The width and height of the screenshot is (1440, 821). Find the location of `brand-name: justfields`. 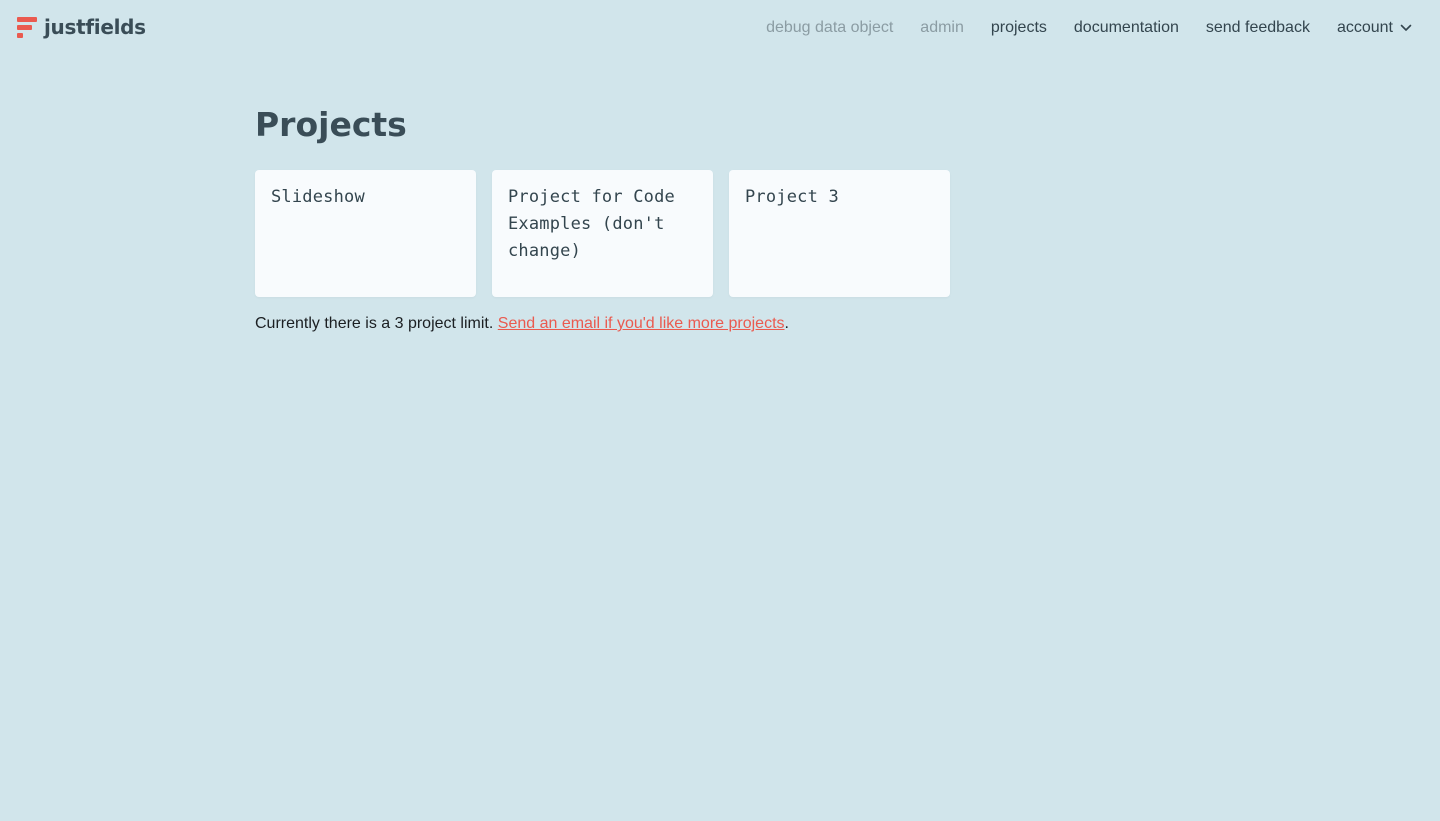

brand-name: justfields is located at coordinates (95, 27).